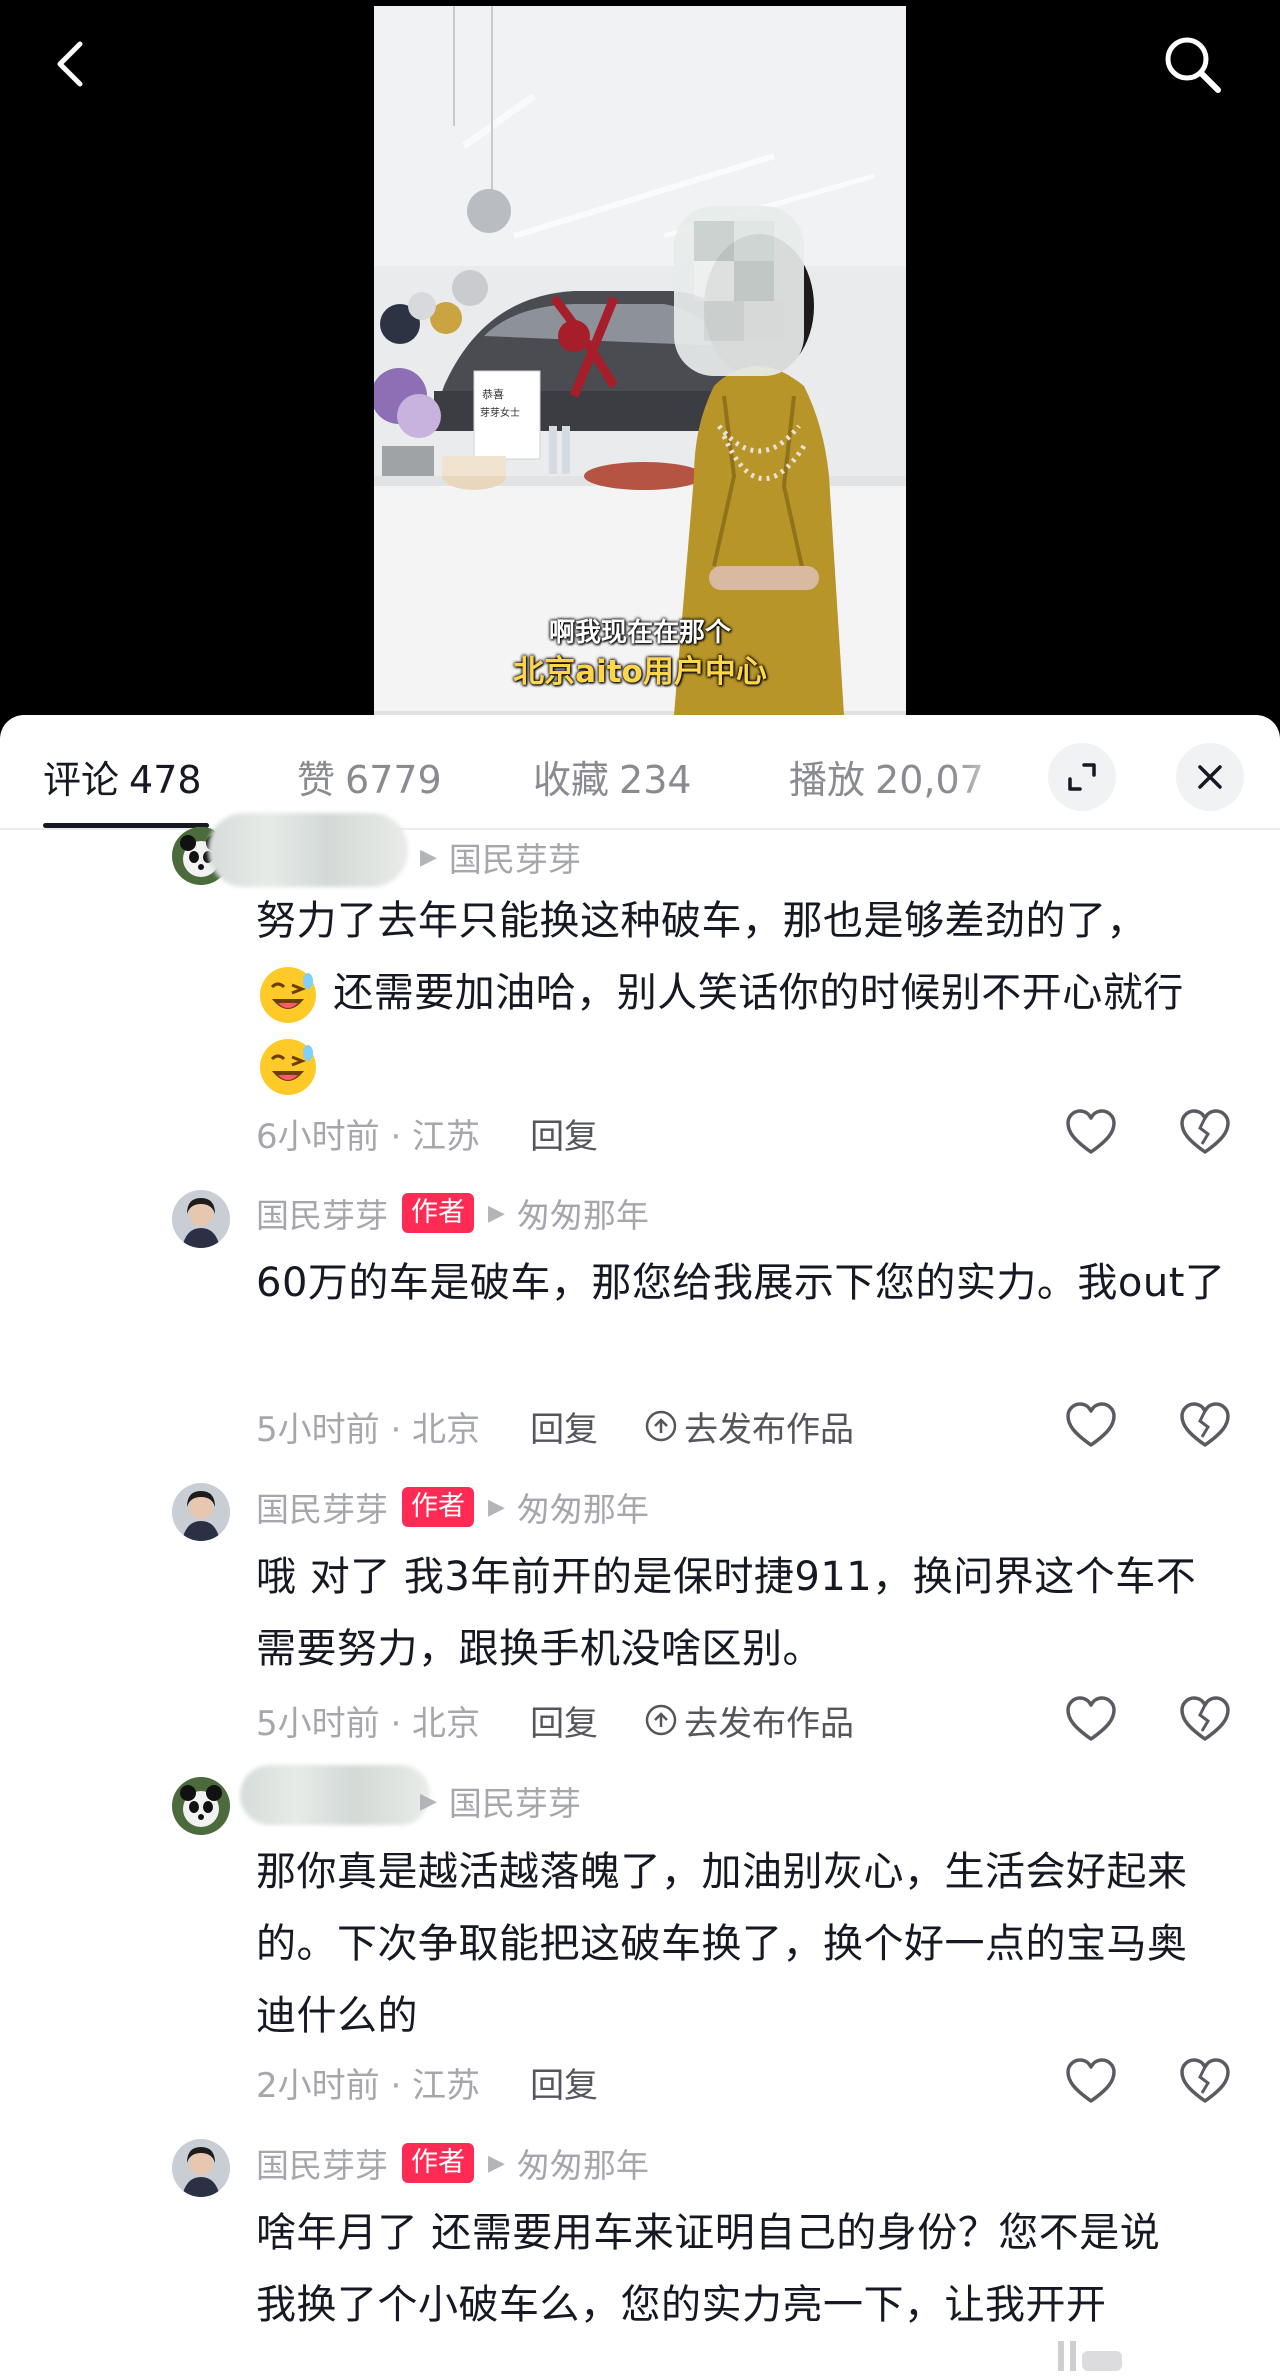  I want to click on video-scene: 恭喜 芽芽女士, so click(640, 360).